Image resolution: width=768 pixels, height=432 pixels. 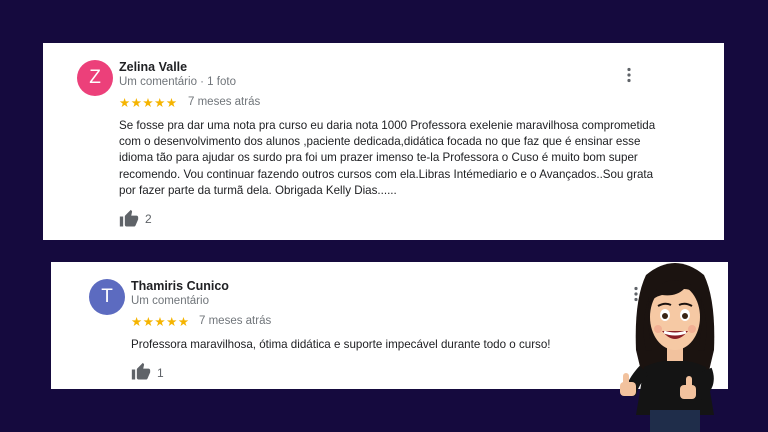 I want to click on reviewer-name: Thamiris Cunico, so click(x=180, y=286).